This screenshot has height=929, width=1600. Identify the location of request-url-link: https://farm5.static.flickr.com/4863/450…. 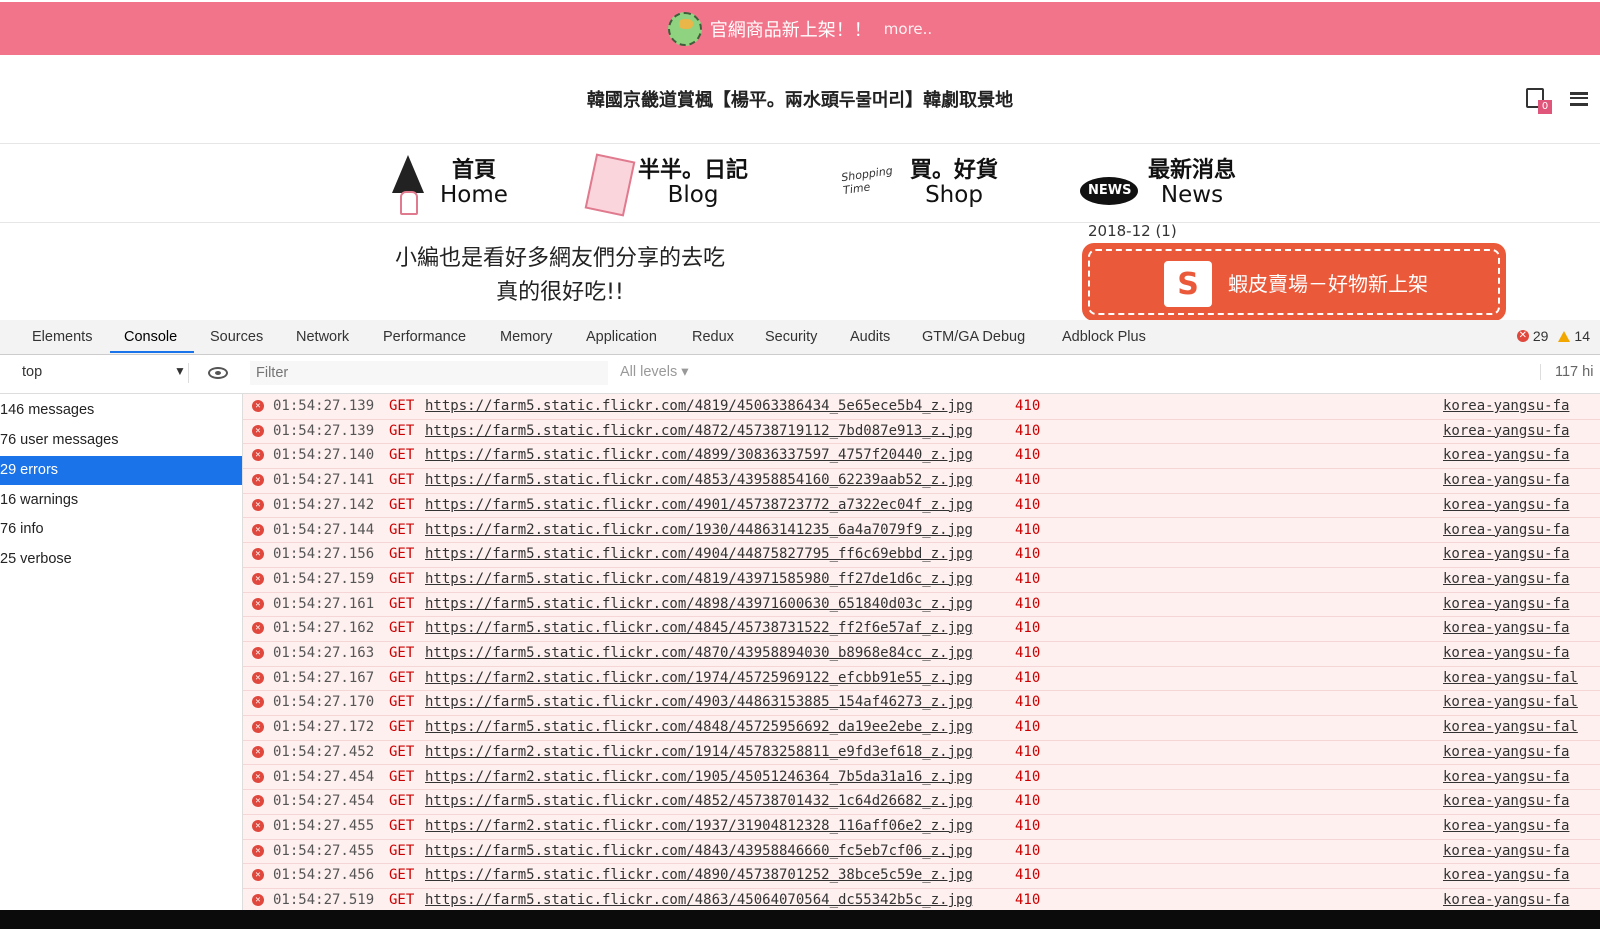
(699, 900).